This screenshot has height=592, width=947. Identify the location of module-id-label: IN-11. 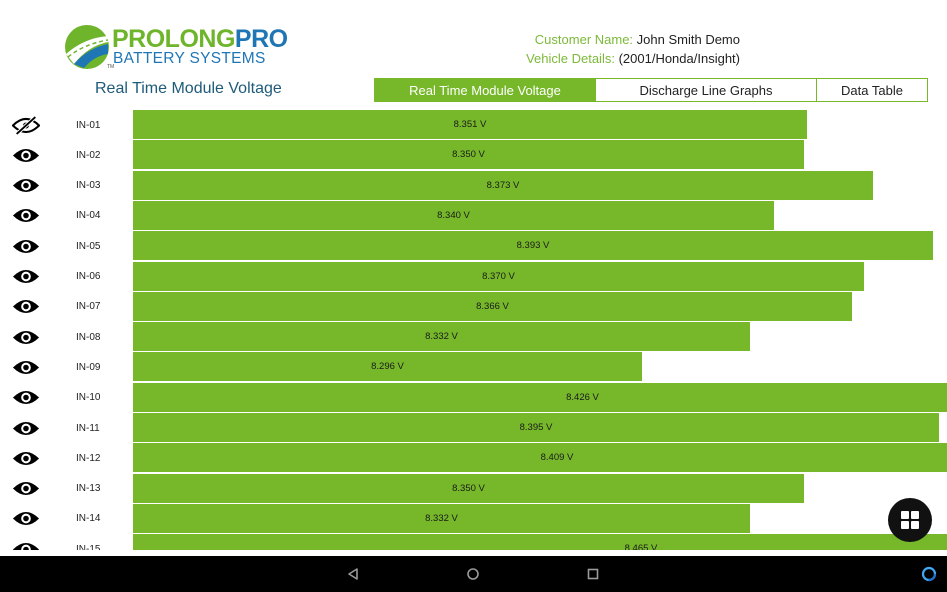
(88, 428).